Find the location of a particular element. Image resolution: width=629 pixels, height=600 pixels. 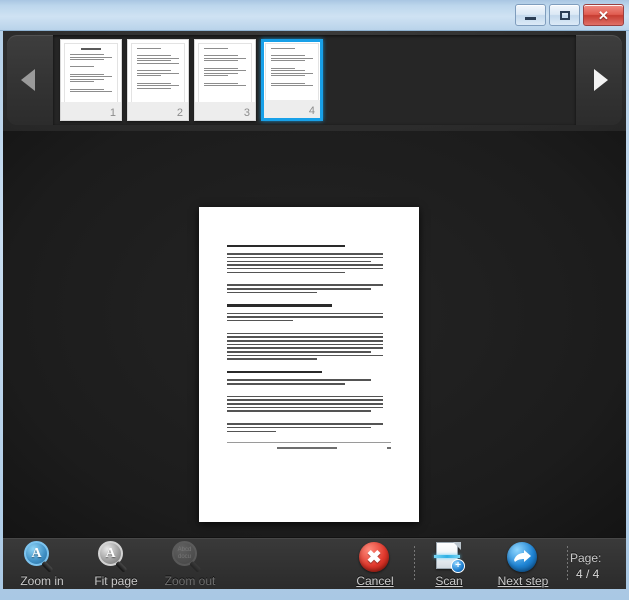

magnifier-fit-icon: A is located at coordinates (116, 557).